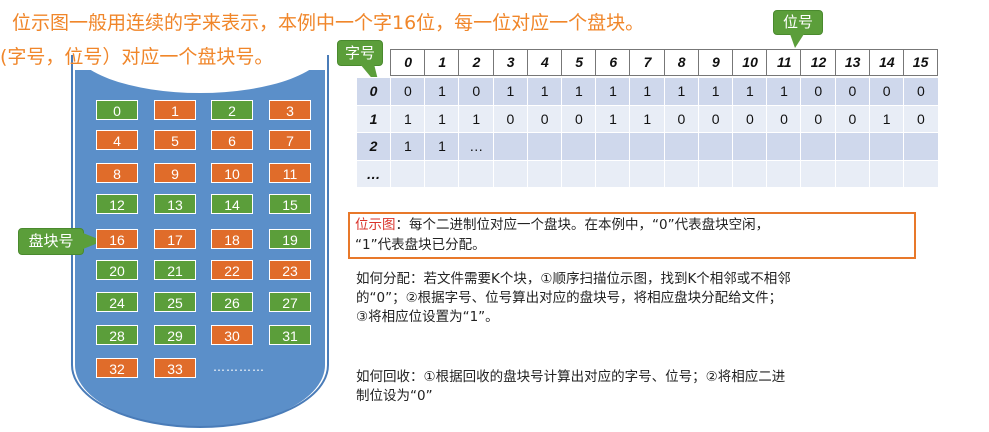  Describe the element at coordinates (681, 62) in the screenshot. I see `bit-header: 8` at that location.